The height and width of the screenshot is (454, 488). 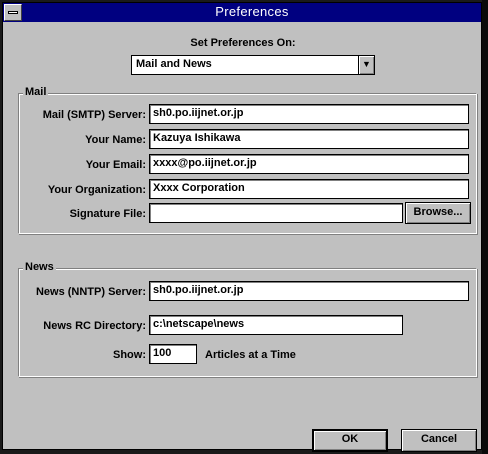 What do you see at coordinates (174, 64) in the screenshot?
I see `category-select-value: Mail and News` at bounding box center [174, 64].